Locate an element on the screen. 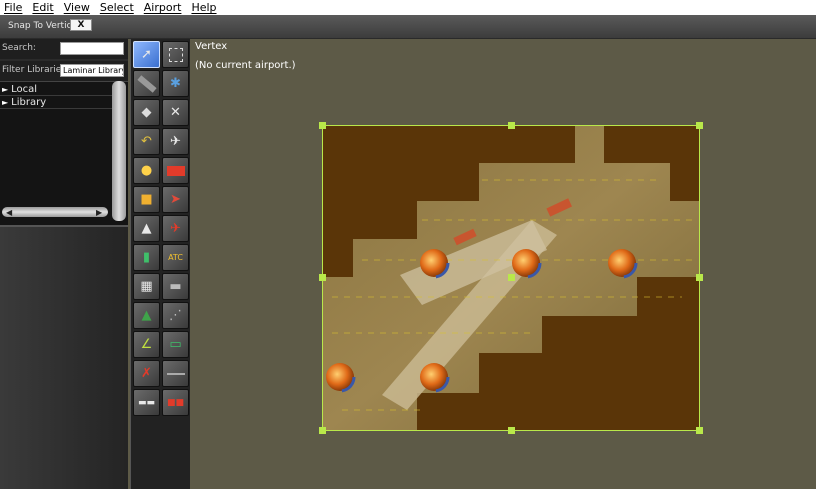 The height and width of the screenshot is (489, 816). helipad-tool-icon: ✱ is located at coordinates (175, 83).